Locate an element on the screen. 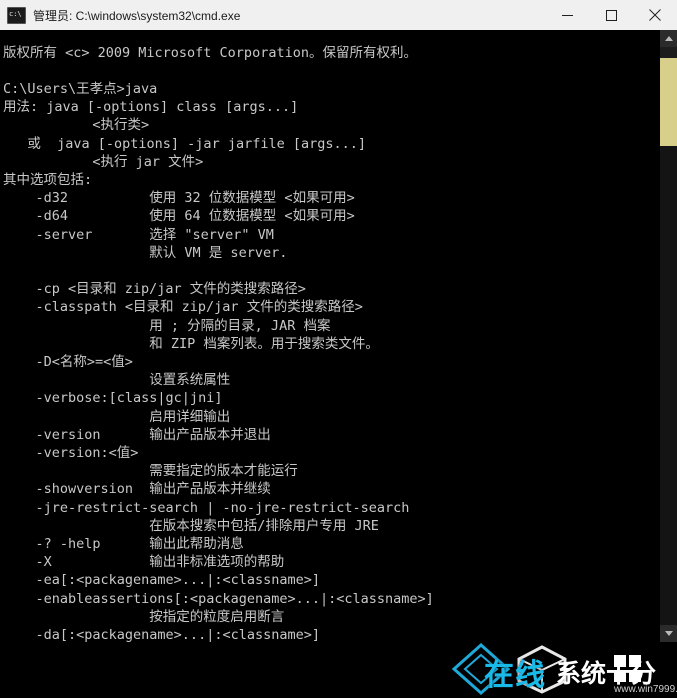 The width and height of the screenshot is (677, 698). maximize-icon is located at coordinates (611, 15).